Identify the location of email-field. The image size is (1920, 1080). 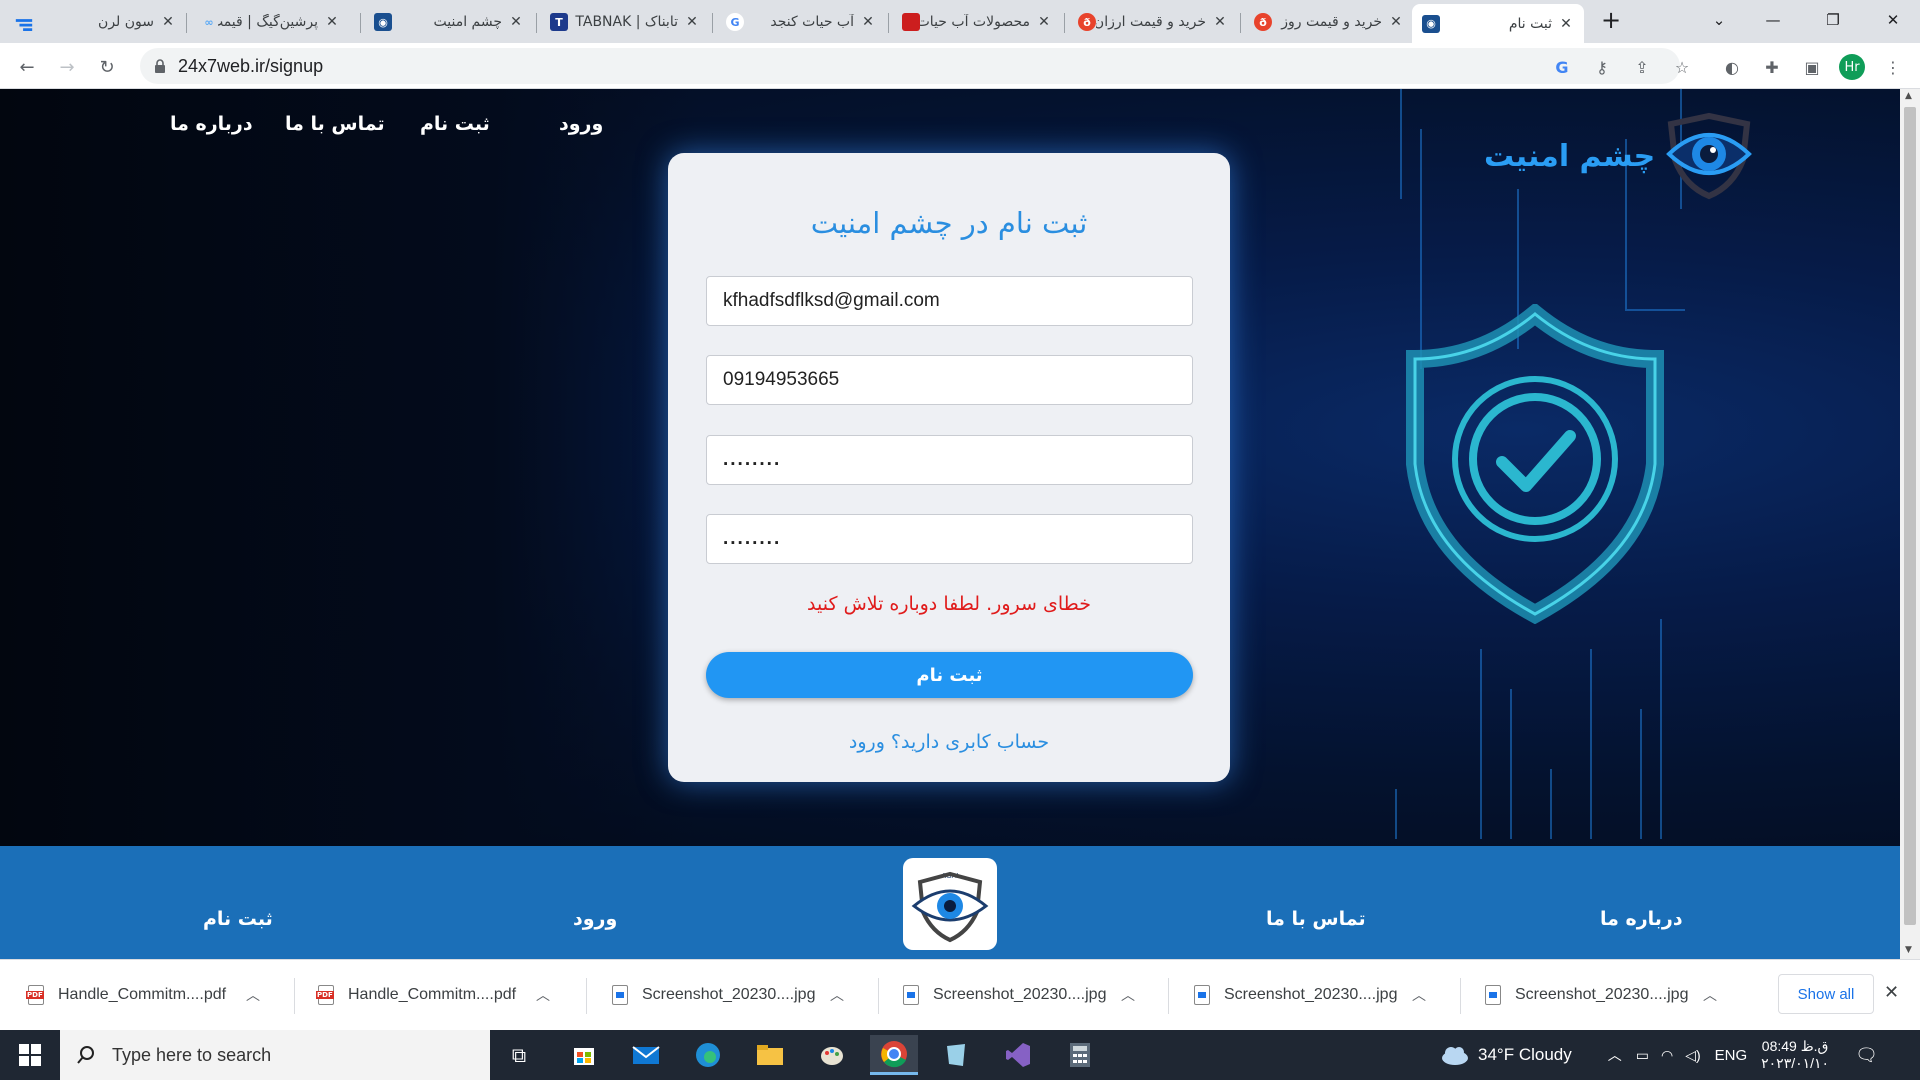
(949, 301).